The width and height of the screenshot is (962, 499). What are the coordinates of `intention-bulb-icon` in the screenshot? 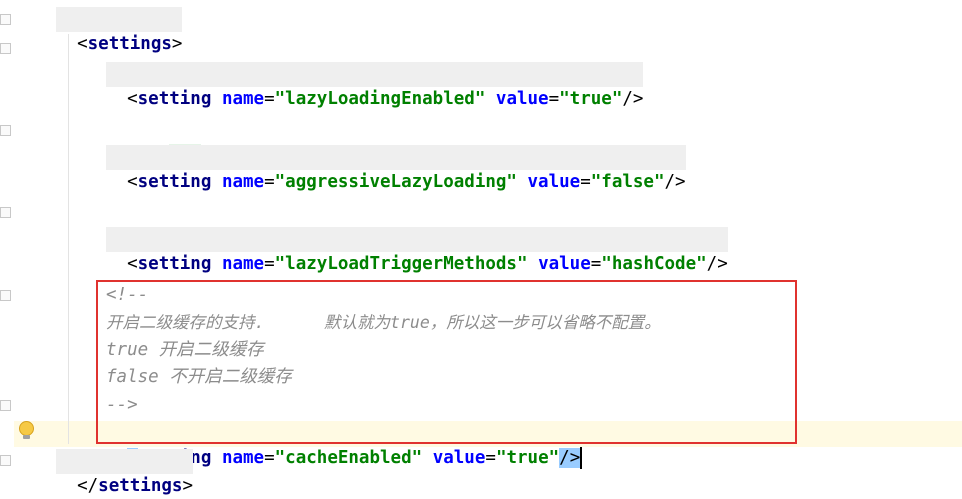 It's located at (26, 430).